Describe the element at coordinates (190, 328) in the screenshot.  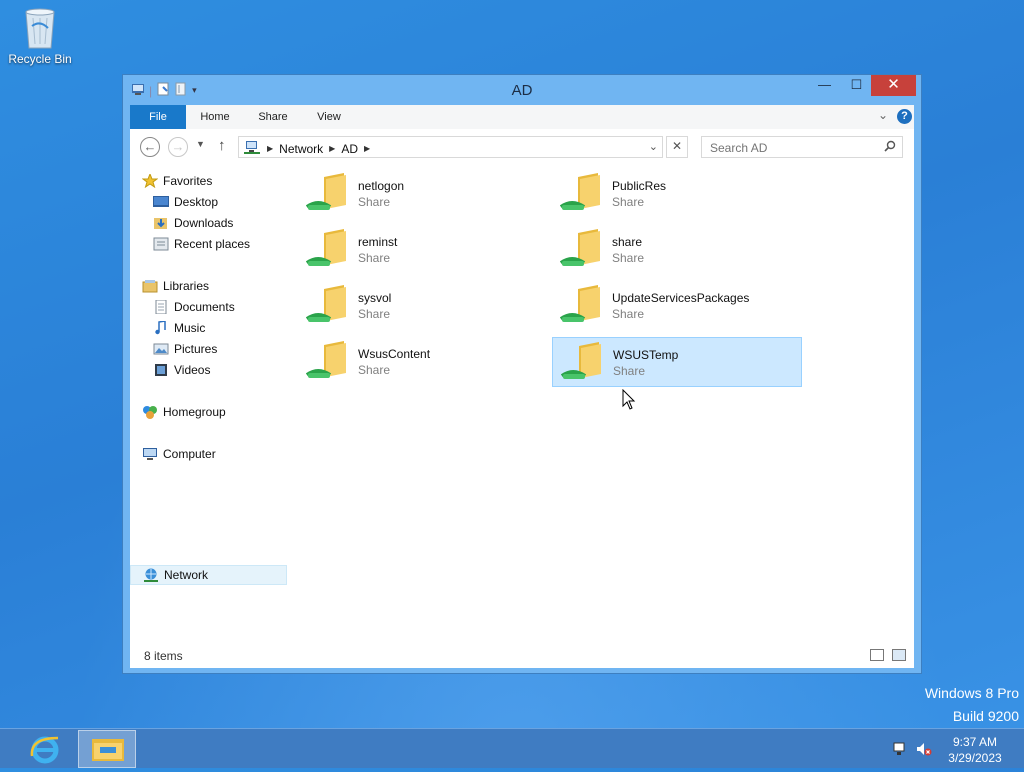
I see `nav-label: Music` at that location.